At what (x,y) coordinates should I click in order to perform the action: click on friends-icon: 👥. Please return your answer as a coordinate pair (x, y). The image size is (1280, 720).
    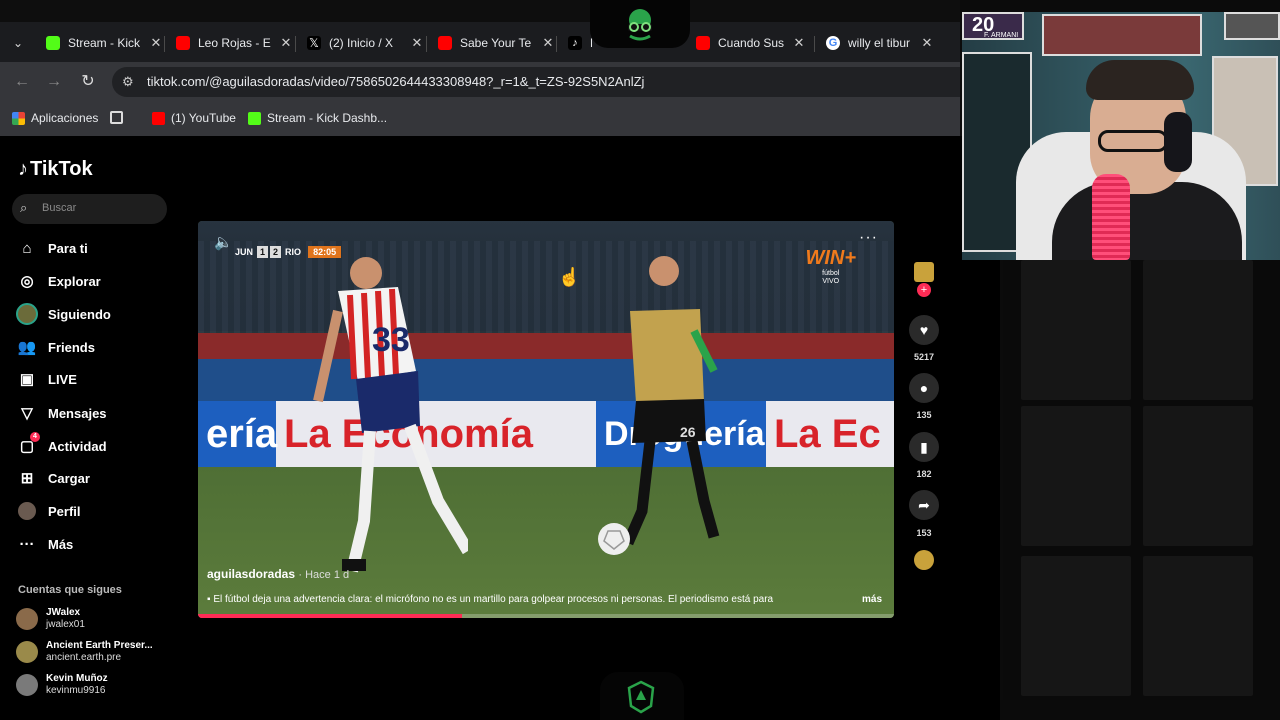
    Looking at the image, I should click on (27, 347).